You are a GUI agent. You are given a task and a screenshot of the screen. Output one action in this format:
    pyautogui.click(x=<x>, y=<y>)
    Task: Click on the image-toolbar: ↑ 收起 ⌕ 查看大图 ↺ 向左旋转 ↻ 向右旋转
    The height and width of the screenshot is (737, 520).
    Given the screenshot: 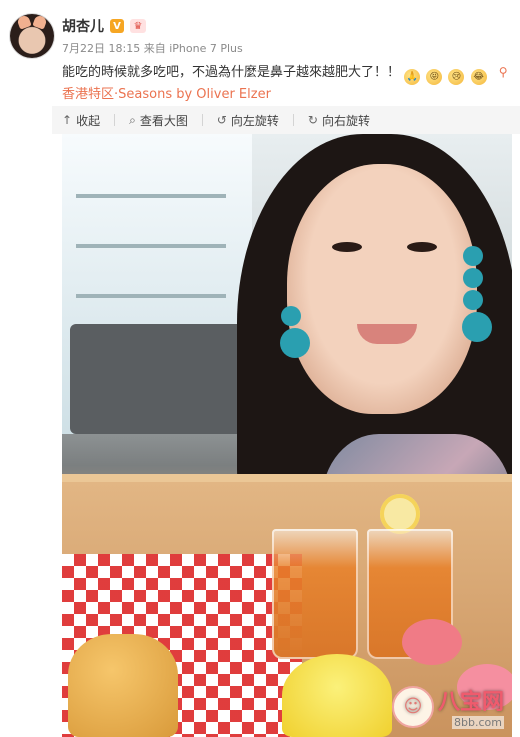 What is the action you would take?
    pyautogui.click(x=286, y=120)
    